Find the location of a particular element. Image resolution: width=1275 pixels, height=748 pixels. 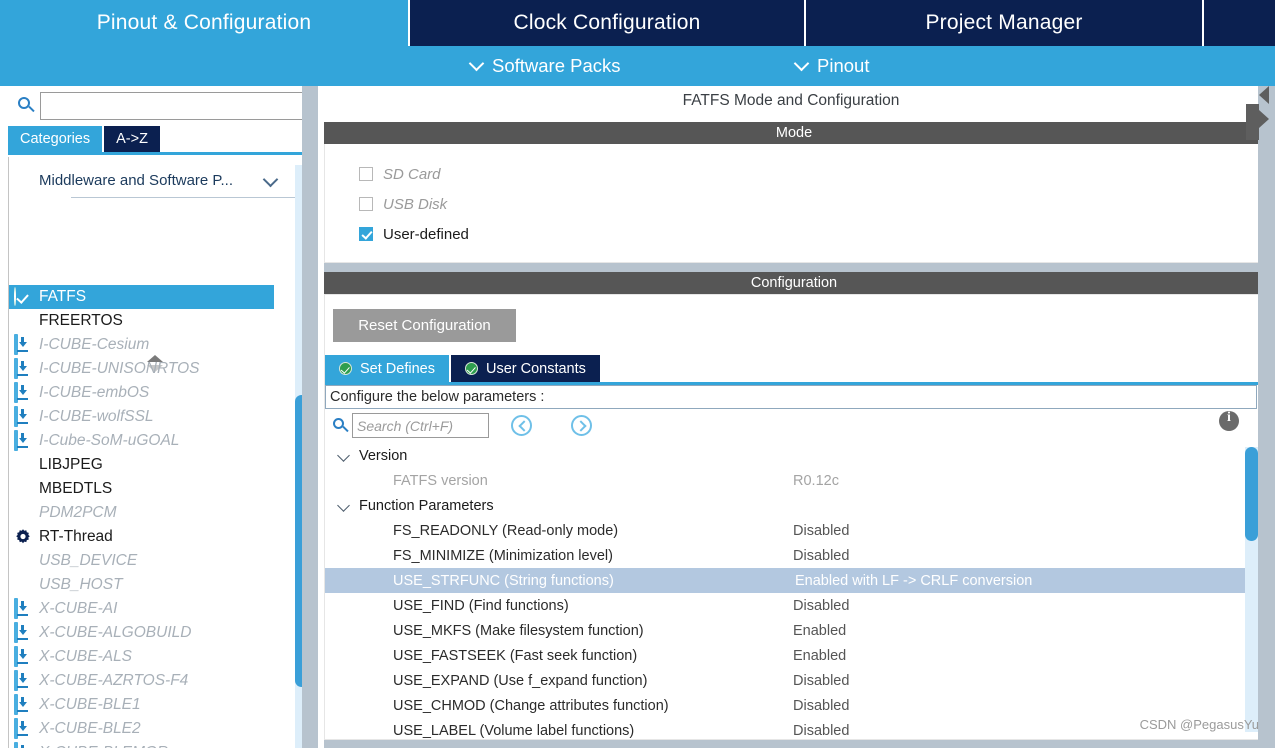

search-next-icon is located at coordinates (581, 425).